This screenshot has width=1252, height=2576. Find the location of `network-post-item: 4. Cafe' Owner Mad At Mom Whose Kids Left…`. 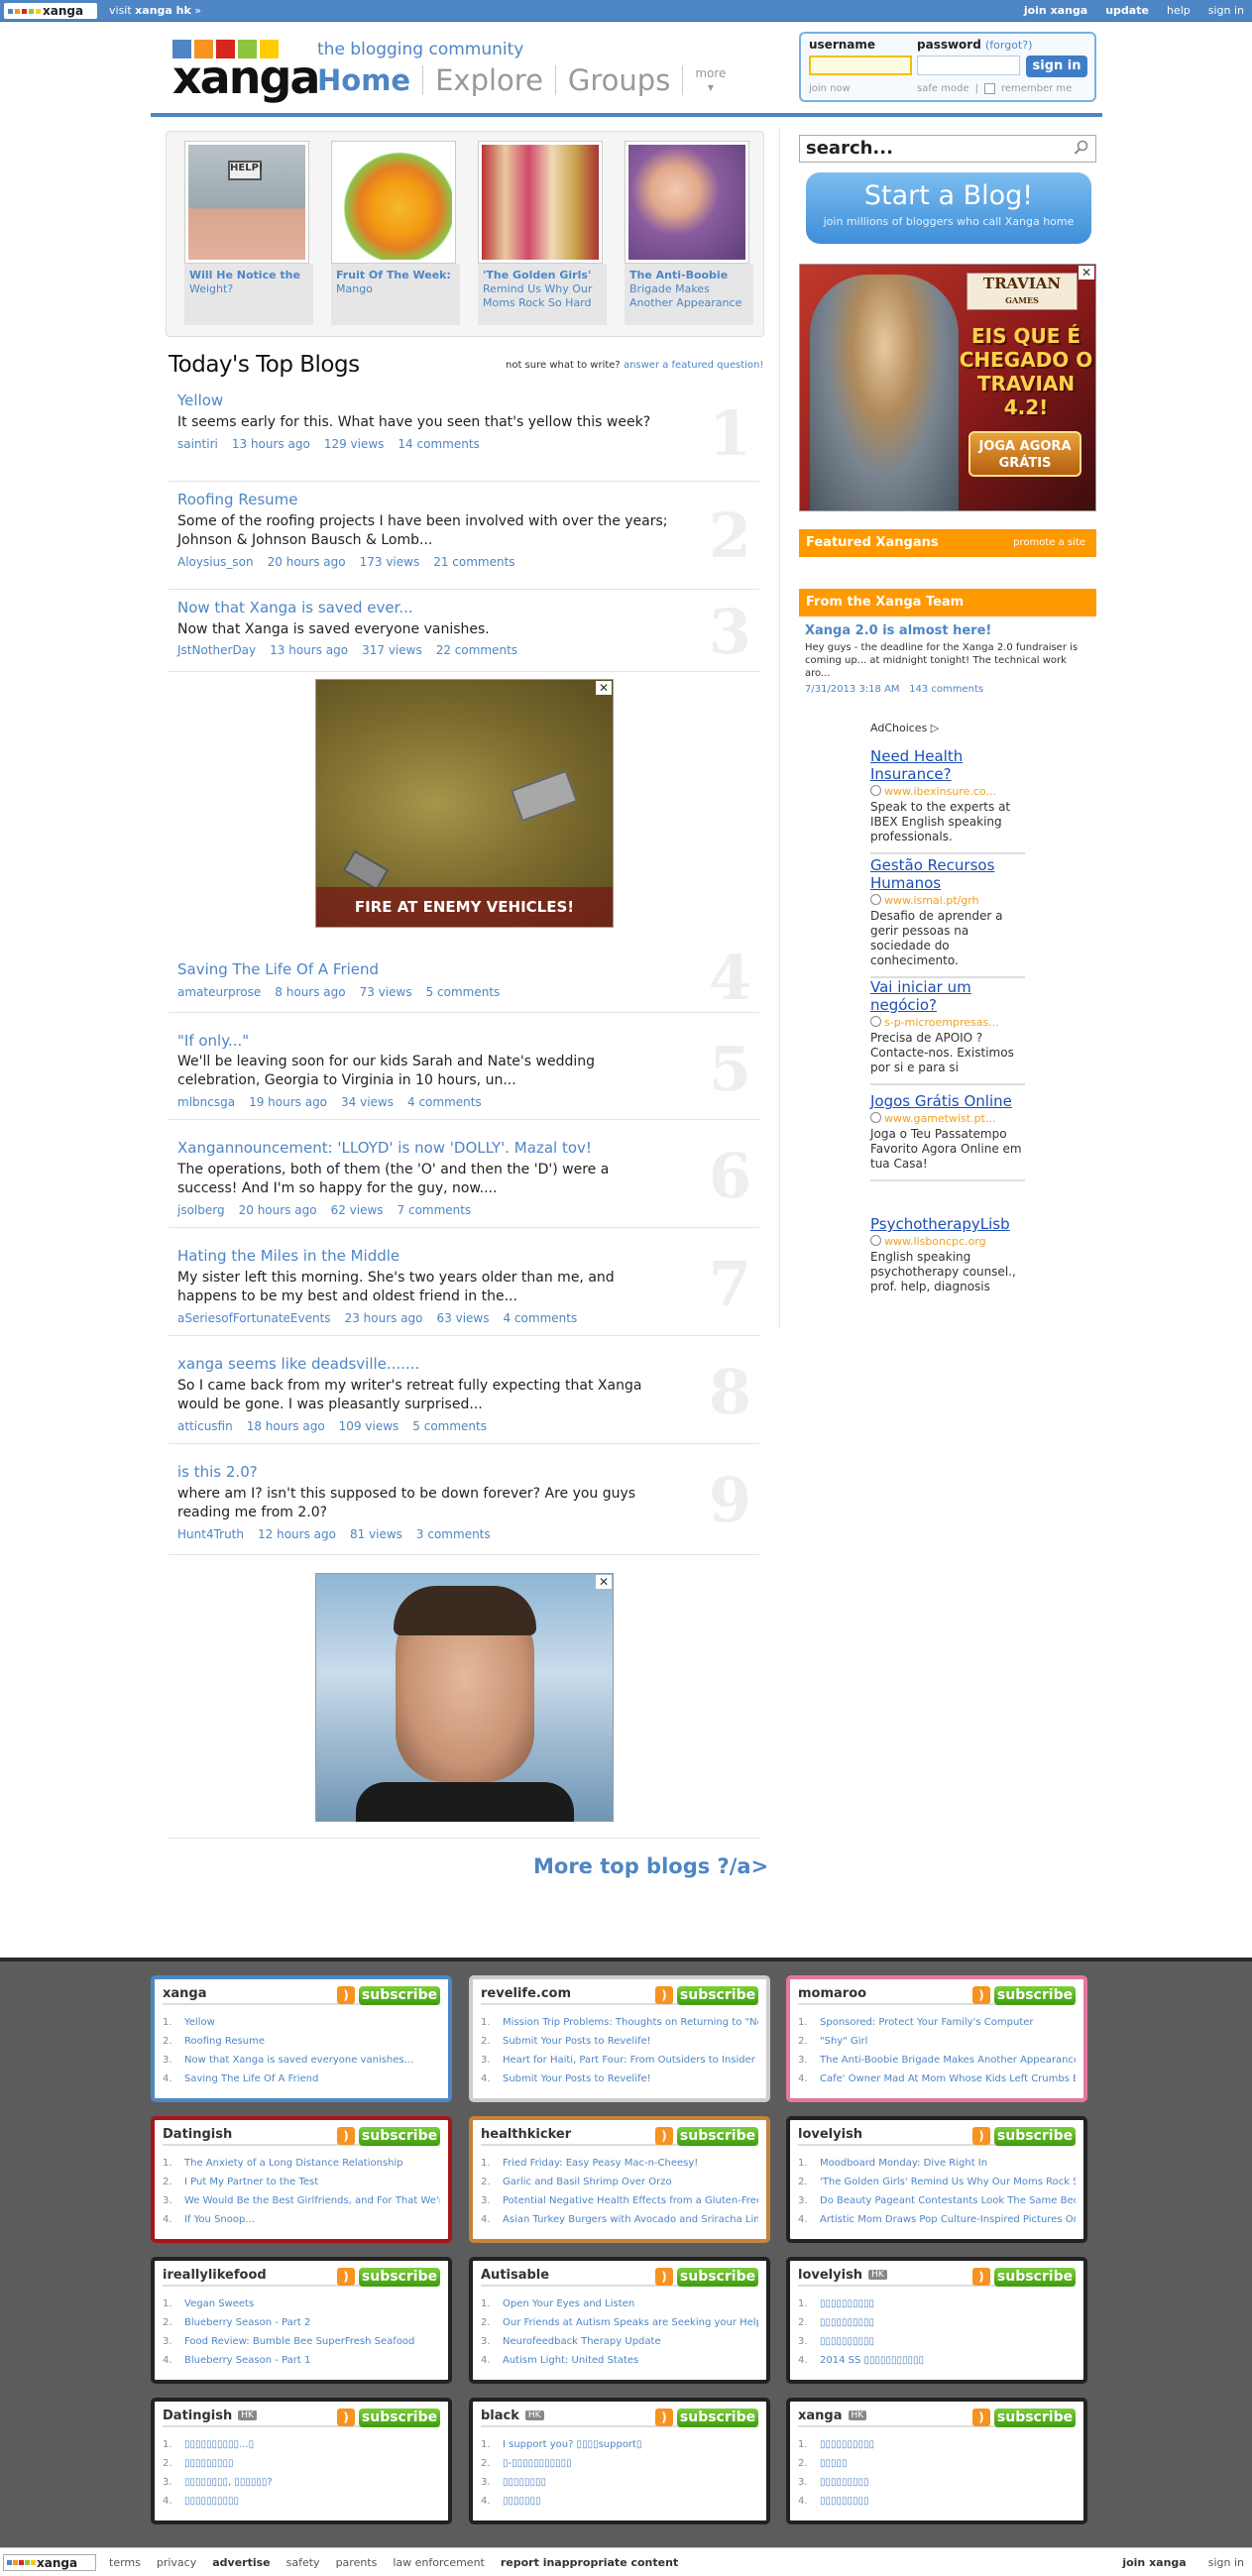

network-post-item: 4. Cafe' Owner Mad At Mom Whose Kids Left… is located at coordinates (937, 2079).